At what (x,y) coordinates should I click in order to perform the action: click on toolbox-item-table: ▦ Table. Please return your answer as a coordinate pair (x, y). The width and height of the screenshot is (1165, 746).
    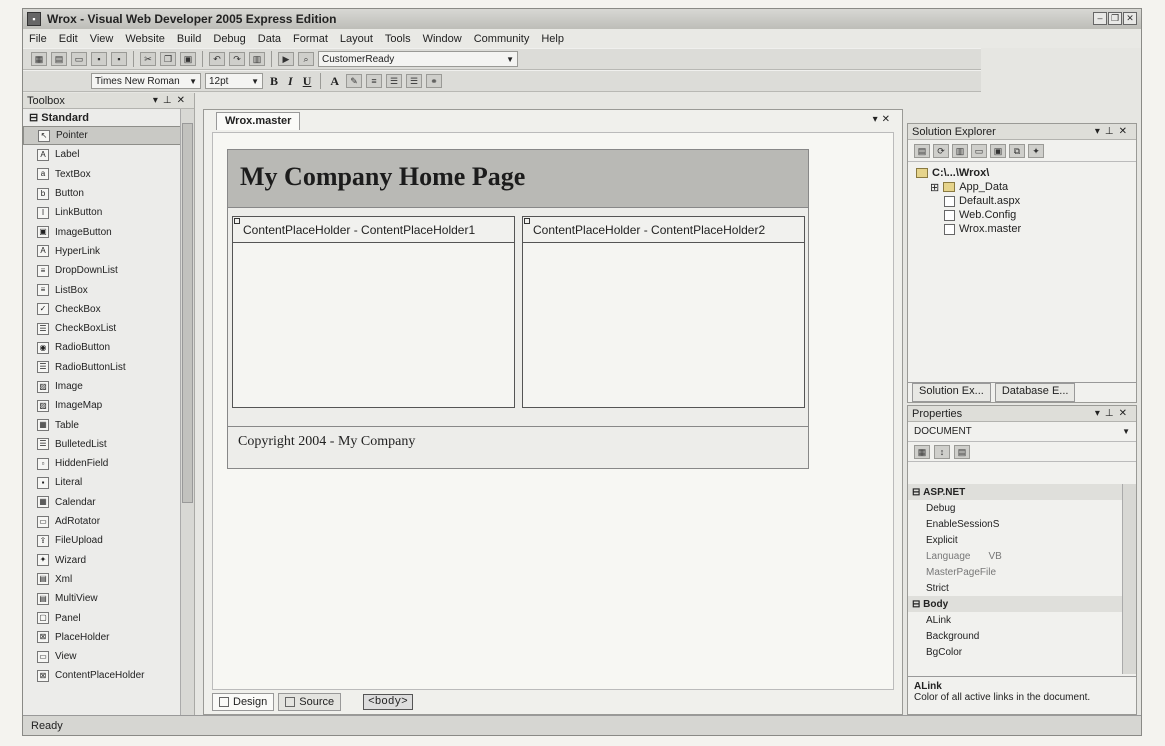
    Looking at the image, I should click on (108, 424).